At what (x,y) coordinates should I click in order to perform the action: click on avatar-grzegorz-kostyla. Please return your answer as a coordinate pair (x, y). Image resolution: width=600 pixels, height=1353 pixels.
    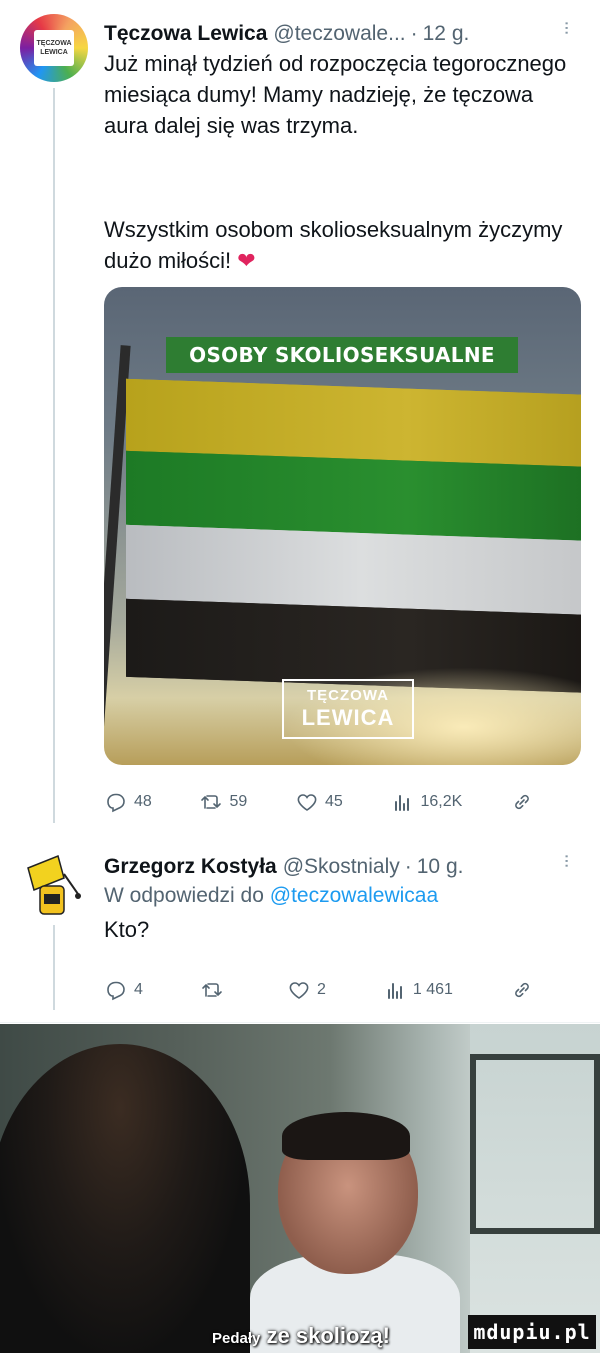
    Looking at the image, I should click on (54, 886).